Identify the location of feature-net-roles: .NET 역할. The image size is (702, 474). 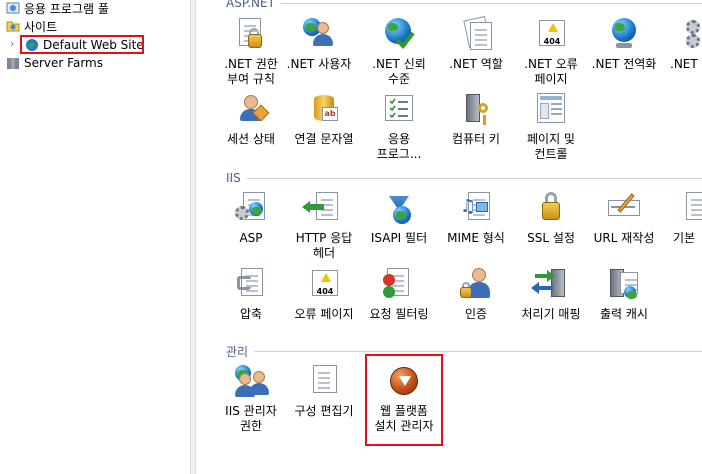
(476, 44).